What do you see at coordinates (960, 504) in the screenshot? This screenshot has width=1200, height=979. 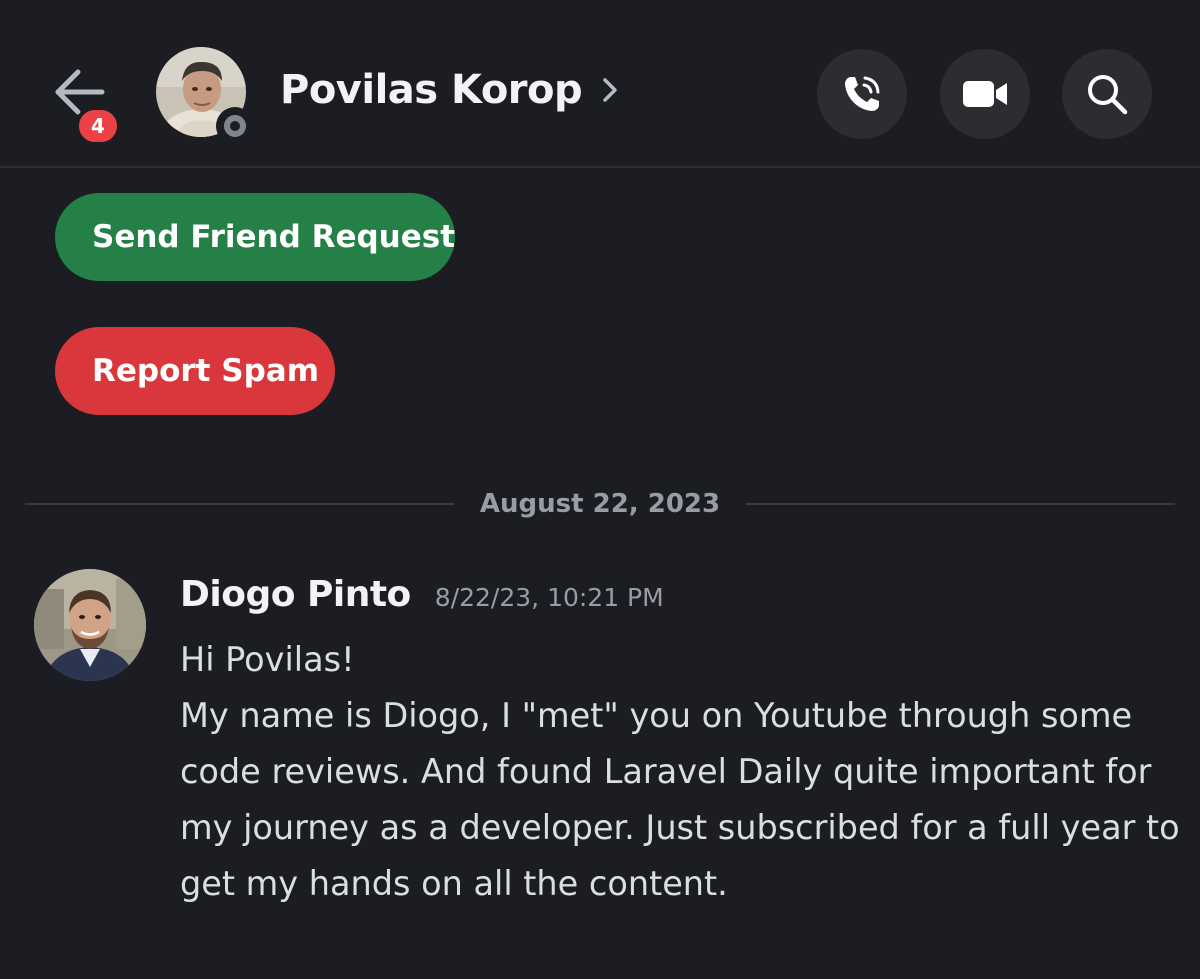 I see `divider-line-right` at bounding box center [960, 504].